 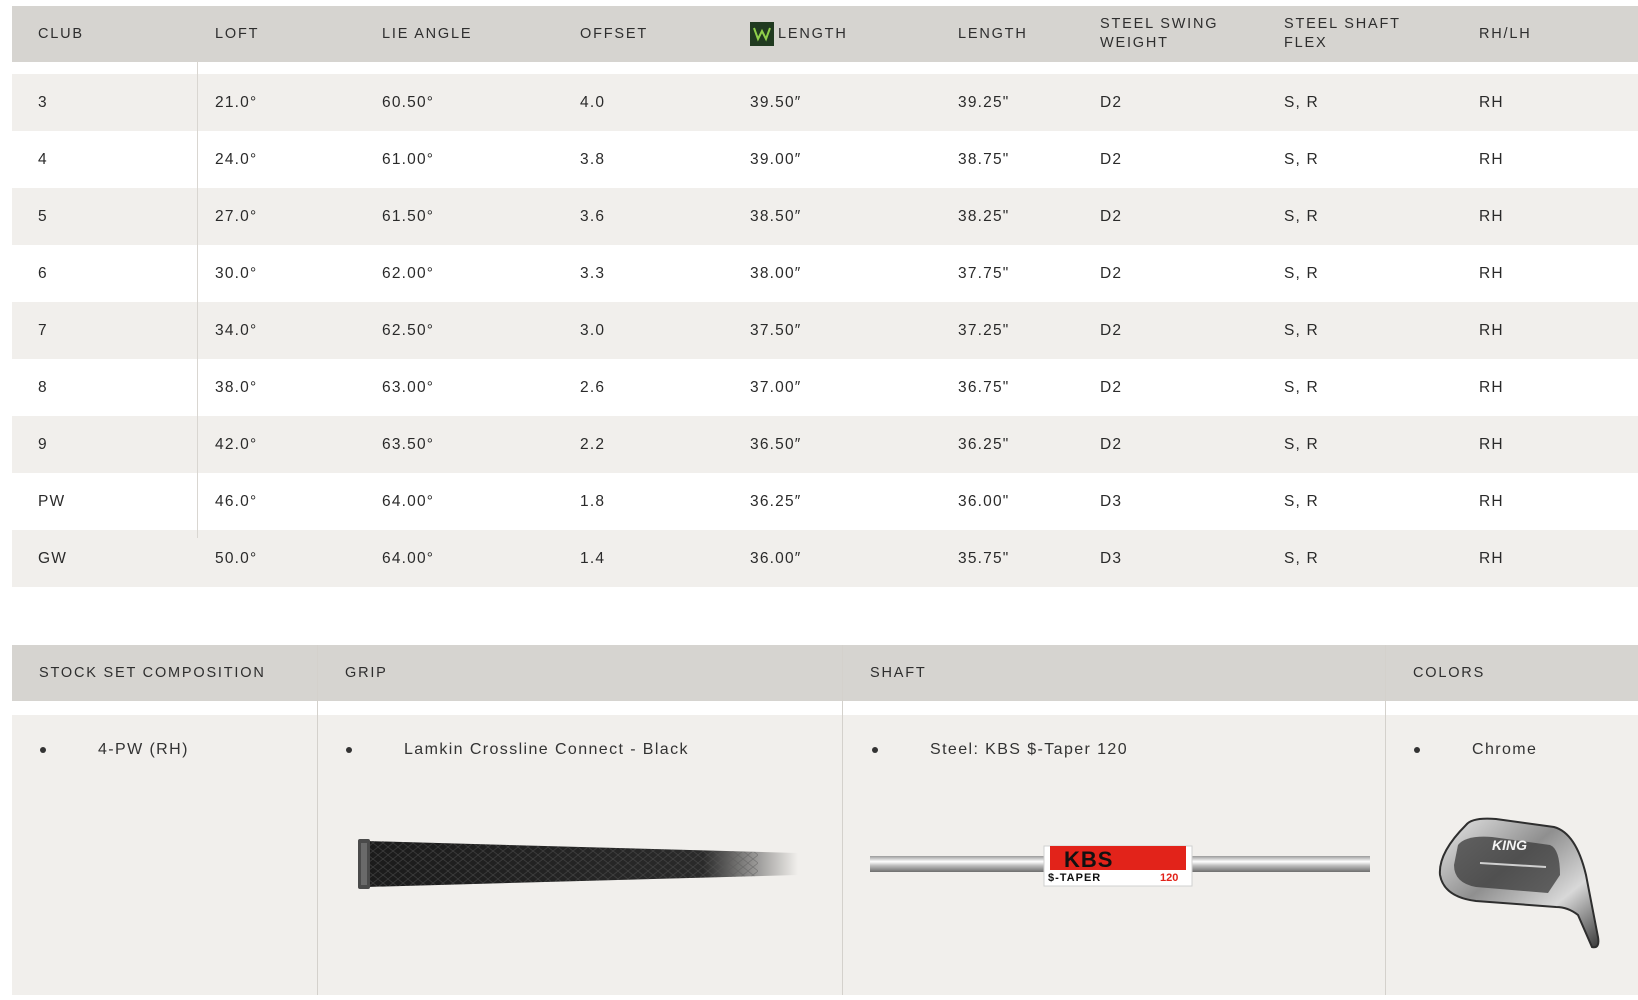 What do you see at coordinates (593, 444) in the screenshot?
I see `cell-offset: 2.2` at bounding box center [593, 444].